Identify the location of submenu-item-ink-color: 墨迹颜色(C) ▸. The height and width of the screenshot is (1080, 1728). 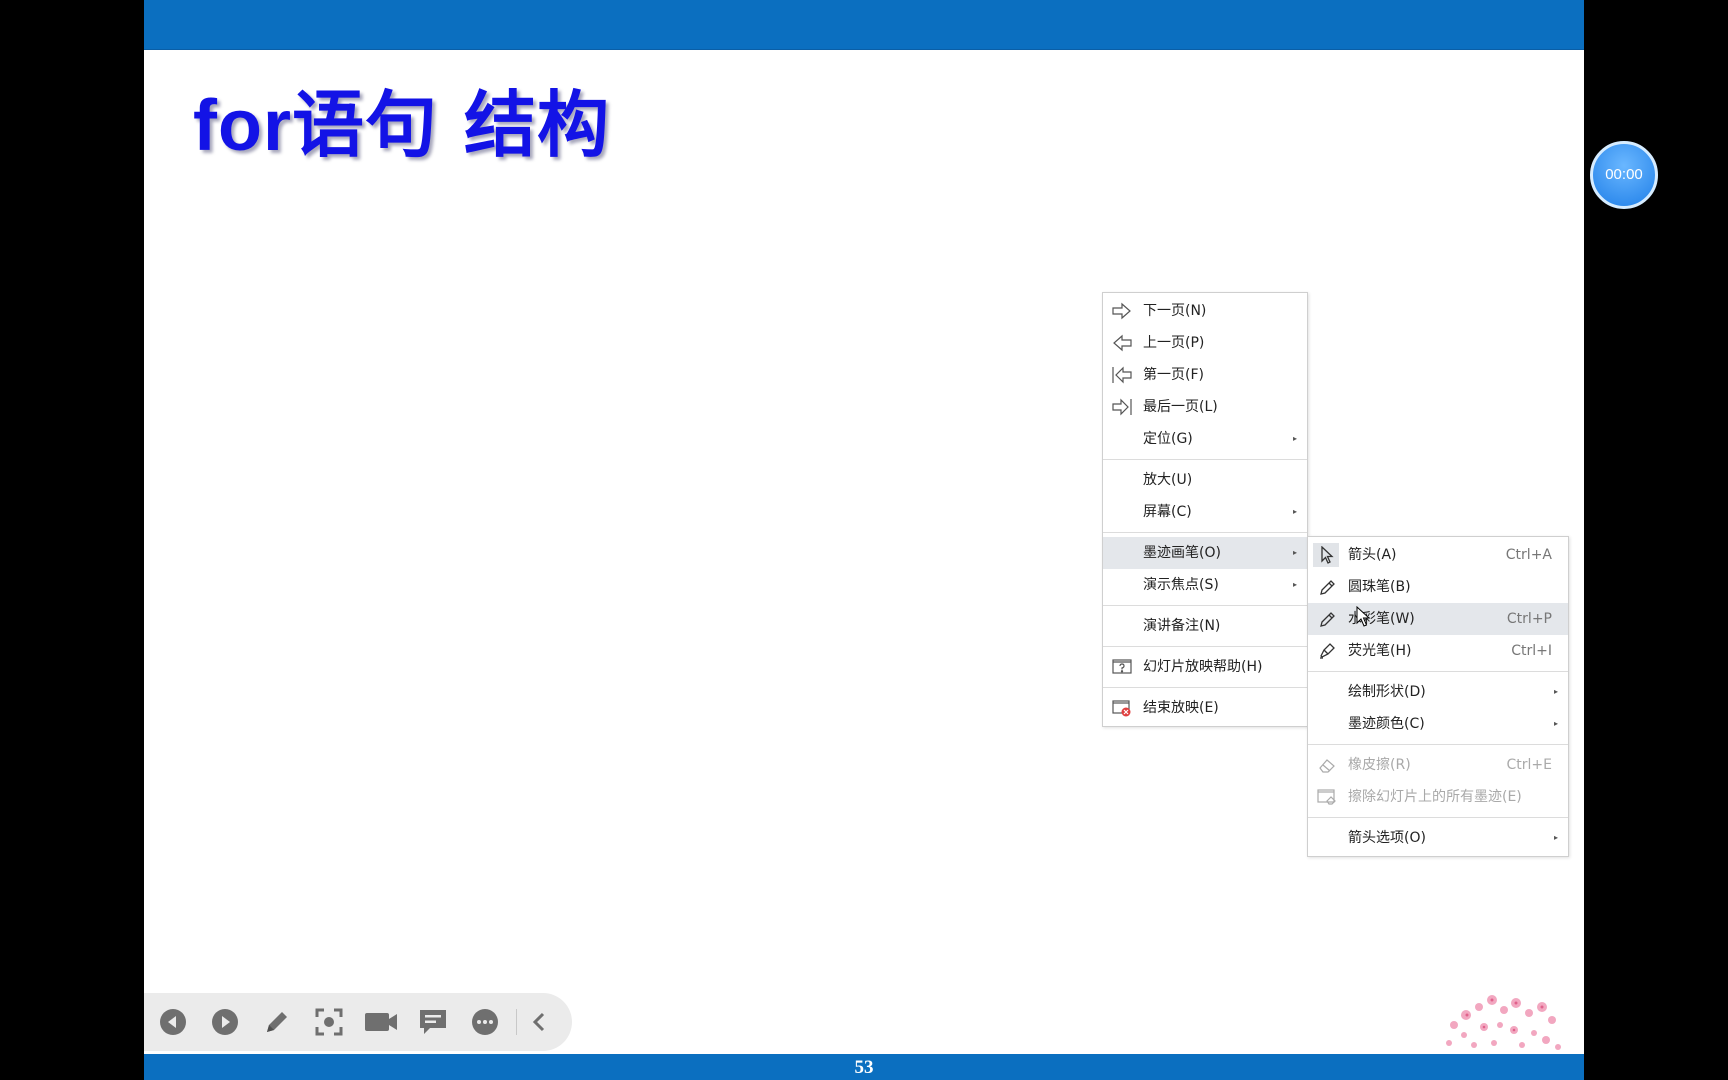
(1438, 724).